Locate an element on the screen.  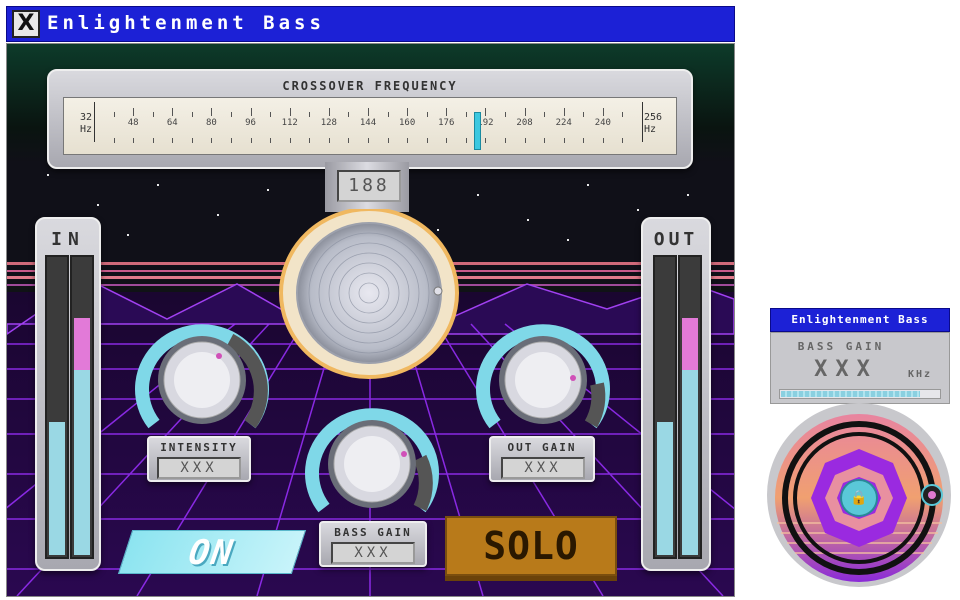
out-gain-value: XXX is located at coordinates (543, 468).